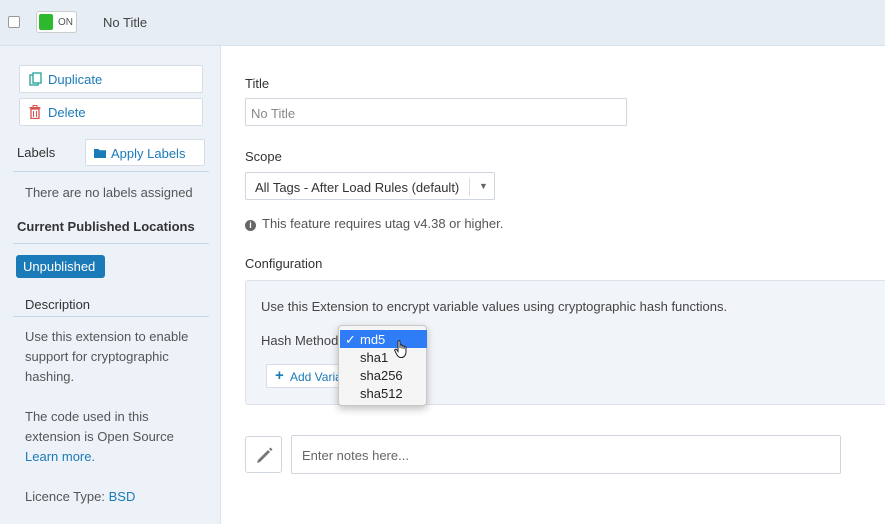  What do you see at coordinates (100, 153) in the screenshot?
I see `folder-icon` at bounding box center [100, 153].